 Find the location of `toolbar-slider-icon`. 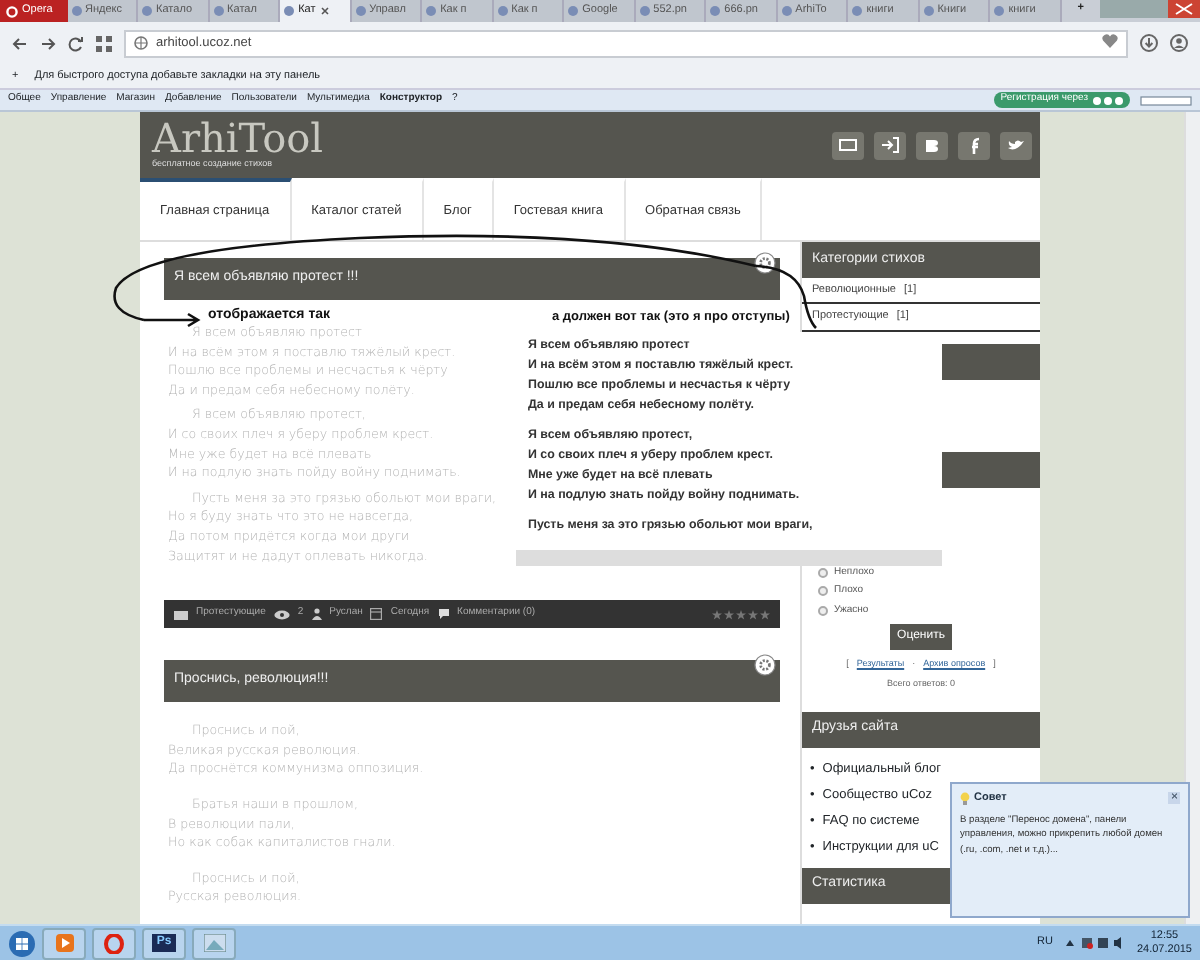

toolbar-slider-icon is located at coordinates (1166, 100).